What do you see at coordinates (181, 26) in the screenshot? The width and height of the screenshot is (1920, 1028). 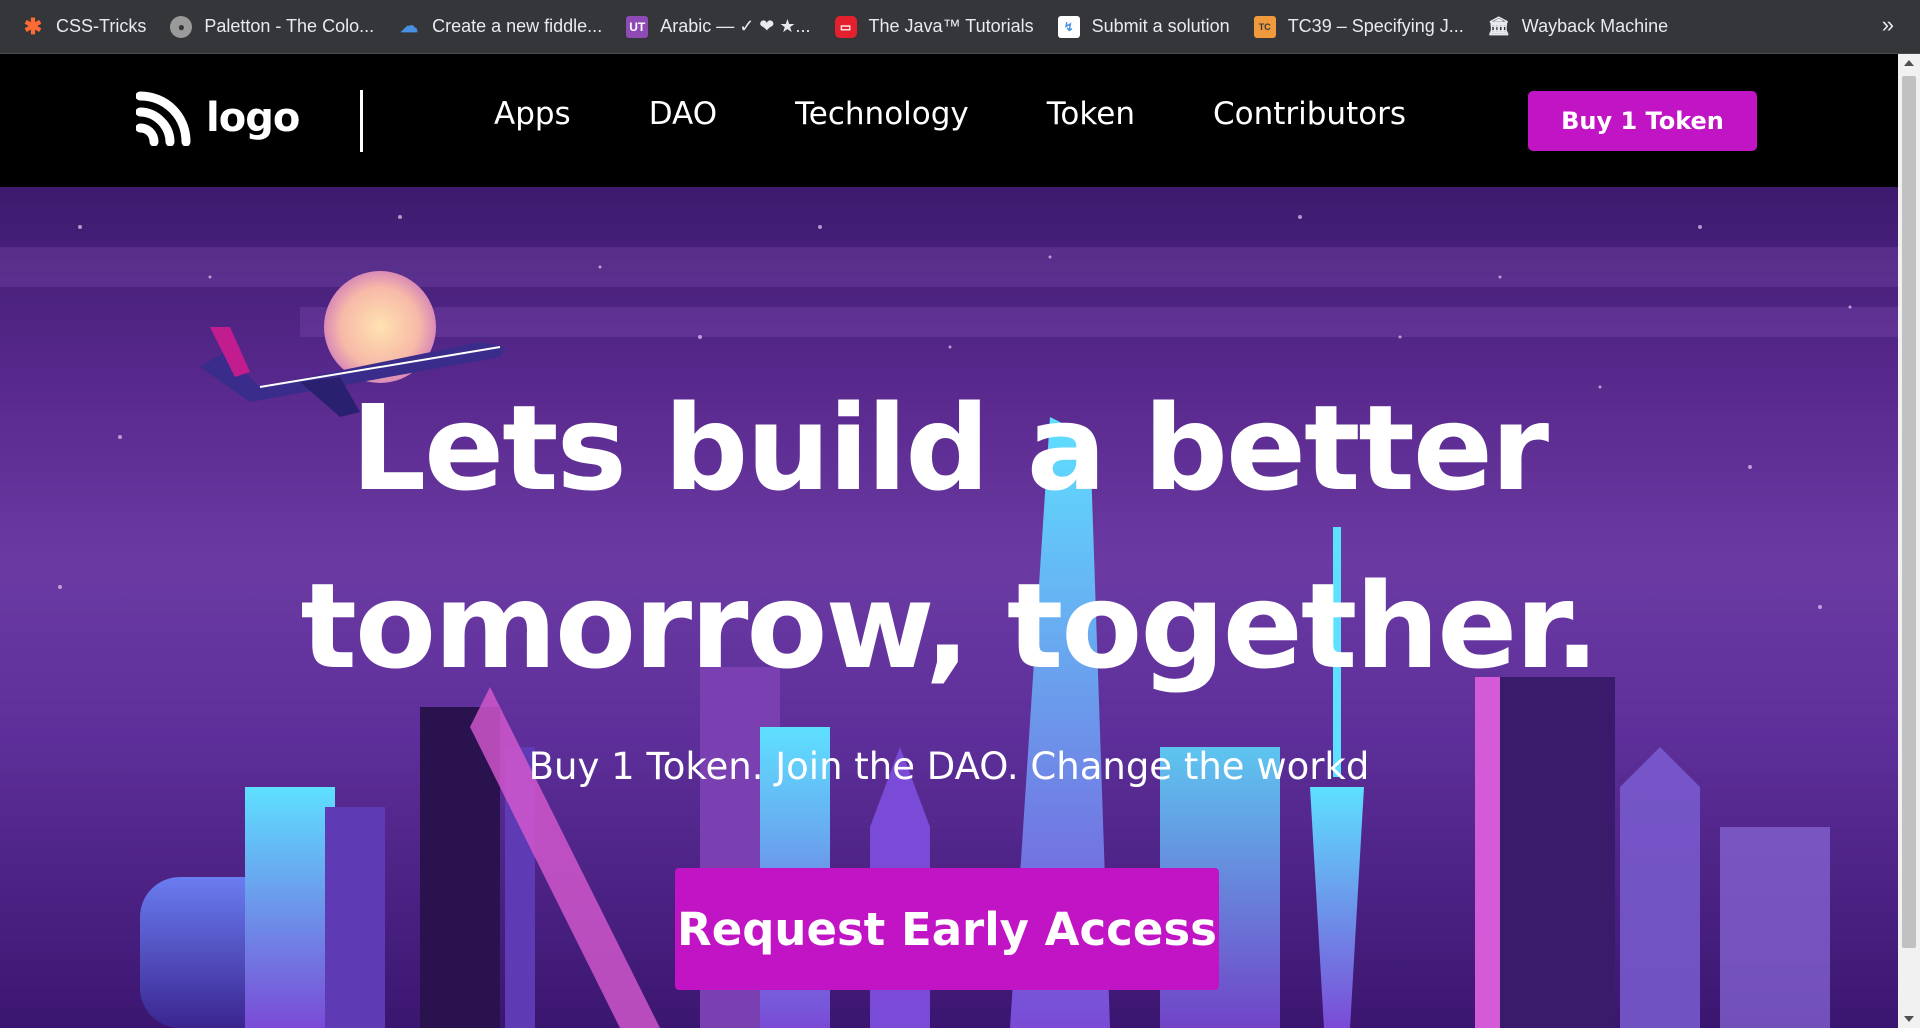 I see `paletton-icon: ●` at bounding box center [181, 26].